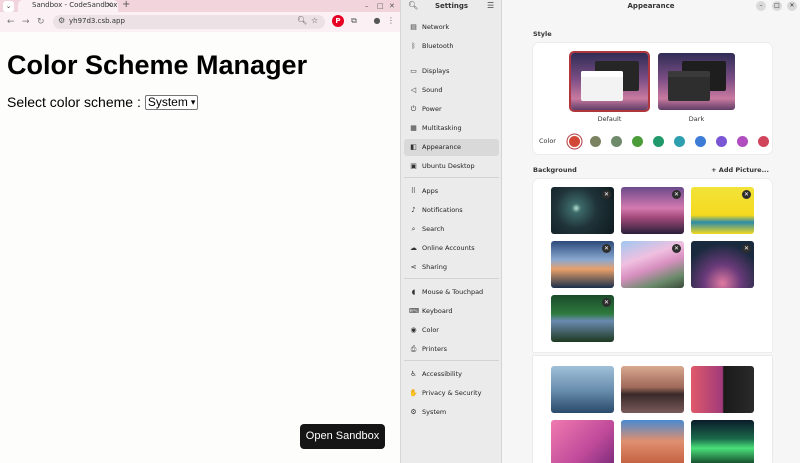 This screenshot has width=800, height=463. I want to click on url-text: yh97d3.csb.app, so click(97, 21).